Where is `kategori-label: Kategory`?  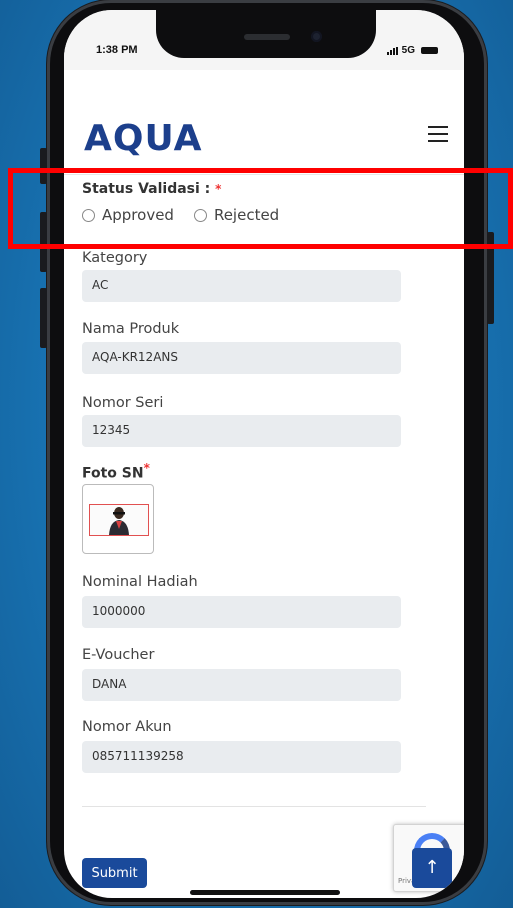
kategori-label: Kategory is located at coordinates (115, 258).